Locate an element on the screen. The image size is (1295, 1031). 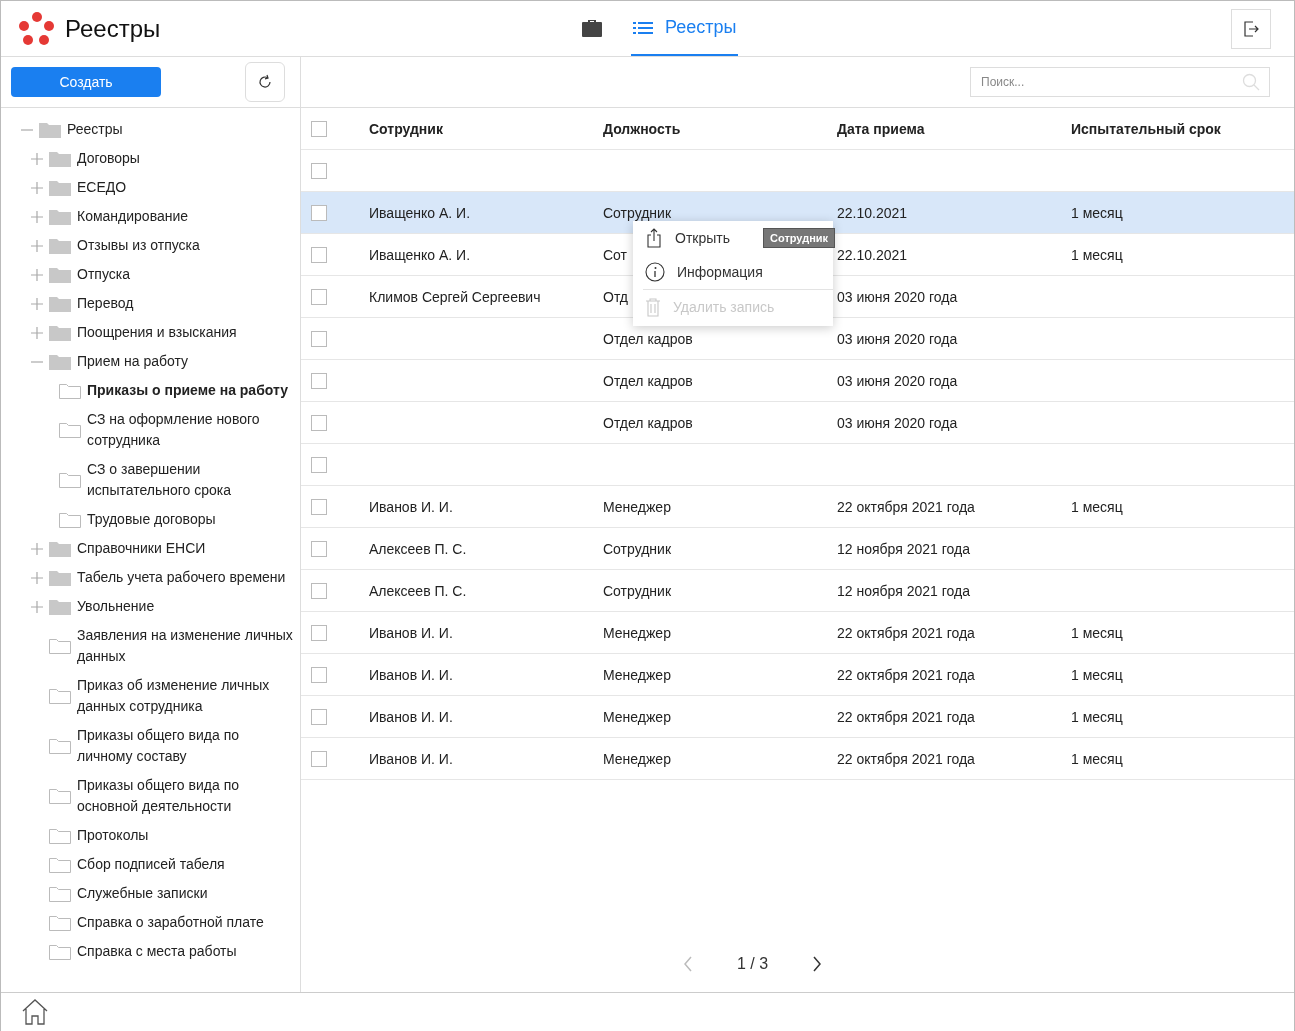
tree-item: Приказы общего вида по личному составу is located at coordinates (150, 746).